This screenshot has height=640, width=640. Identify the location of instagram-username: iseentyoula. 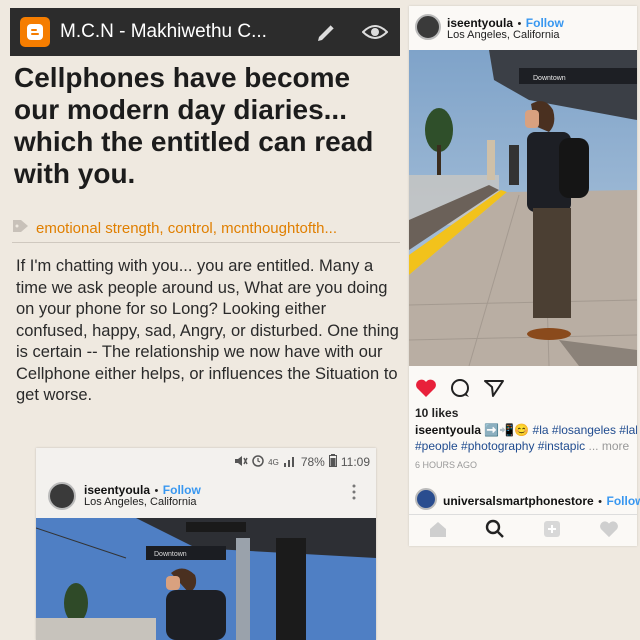
(480, 23).